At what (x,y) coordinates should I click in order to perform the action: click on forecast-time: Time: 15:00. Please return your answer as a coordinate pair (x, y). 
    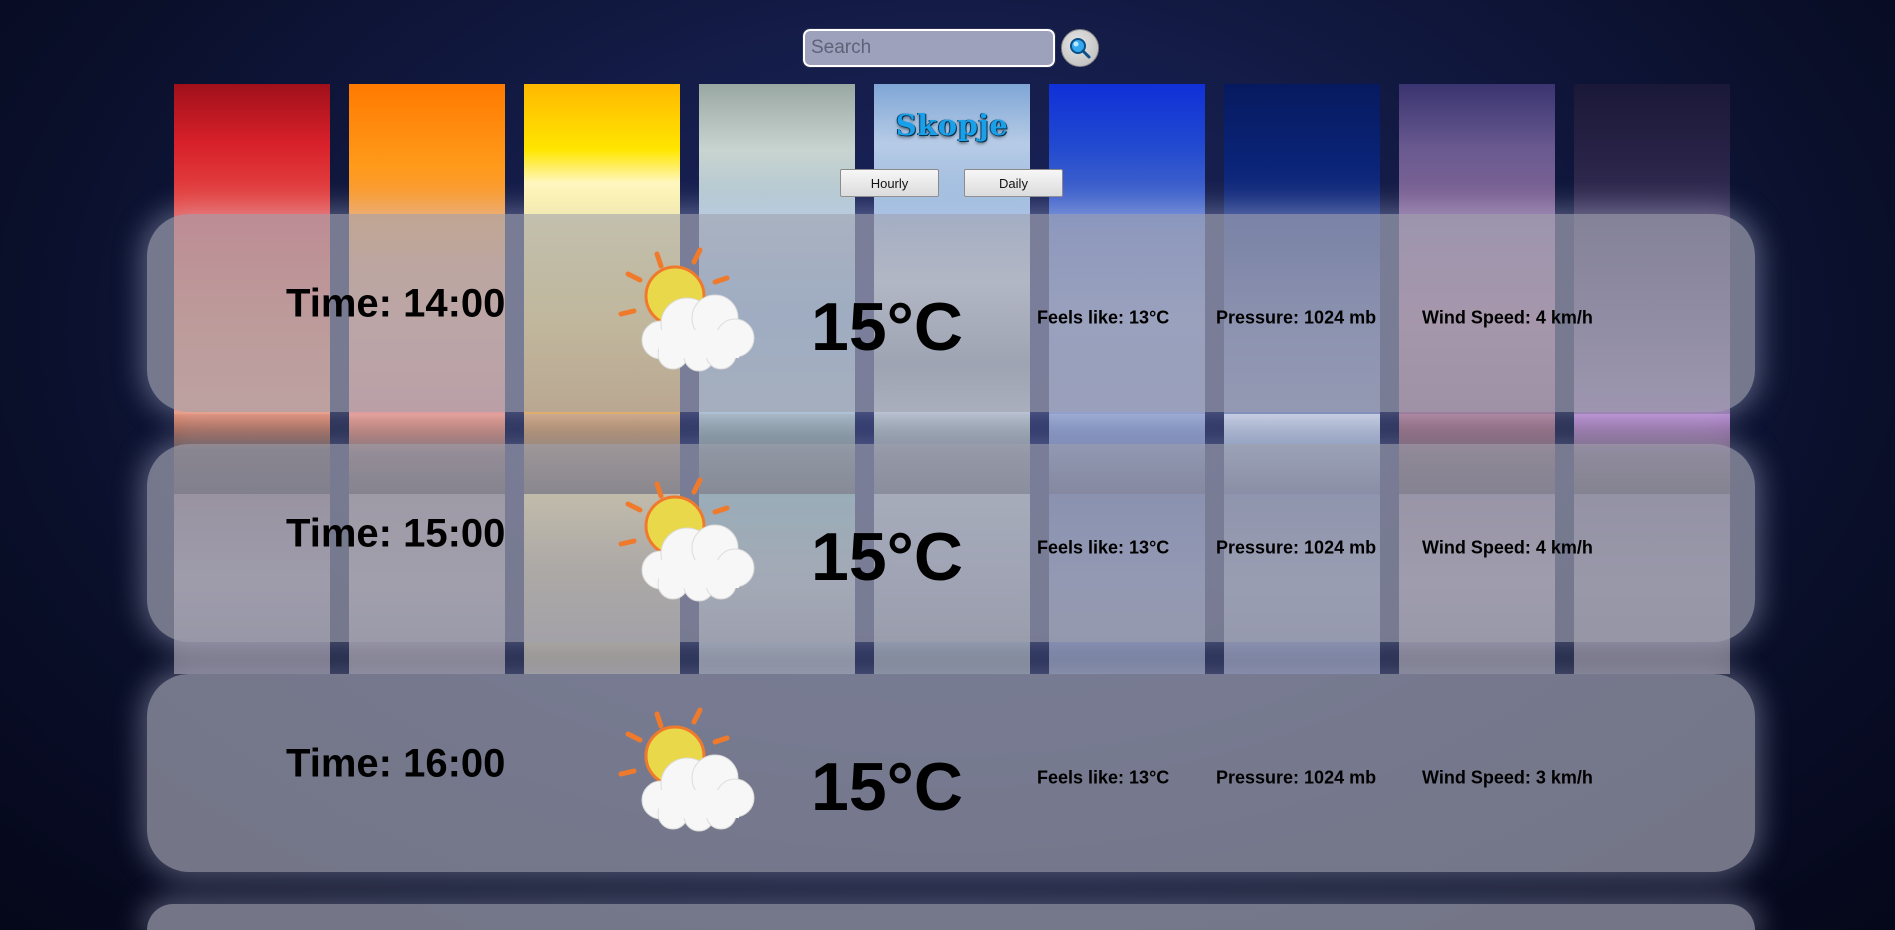
    Looking at the image, I should click on (396, 533).